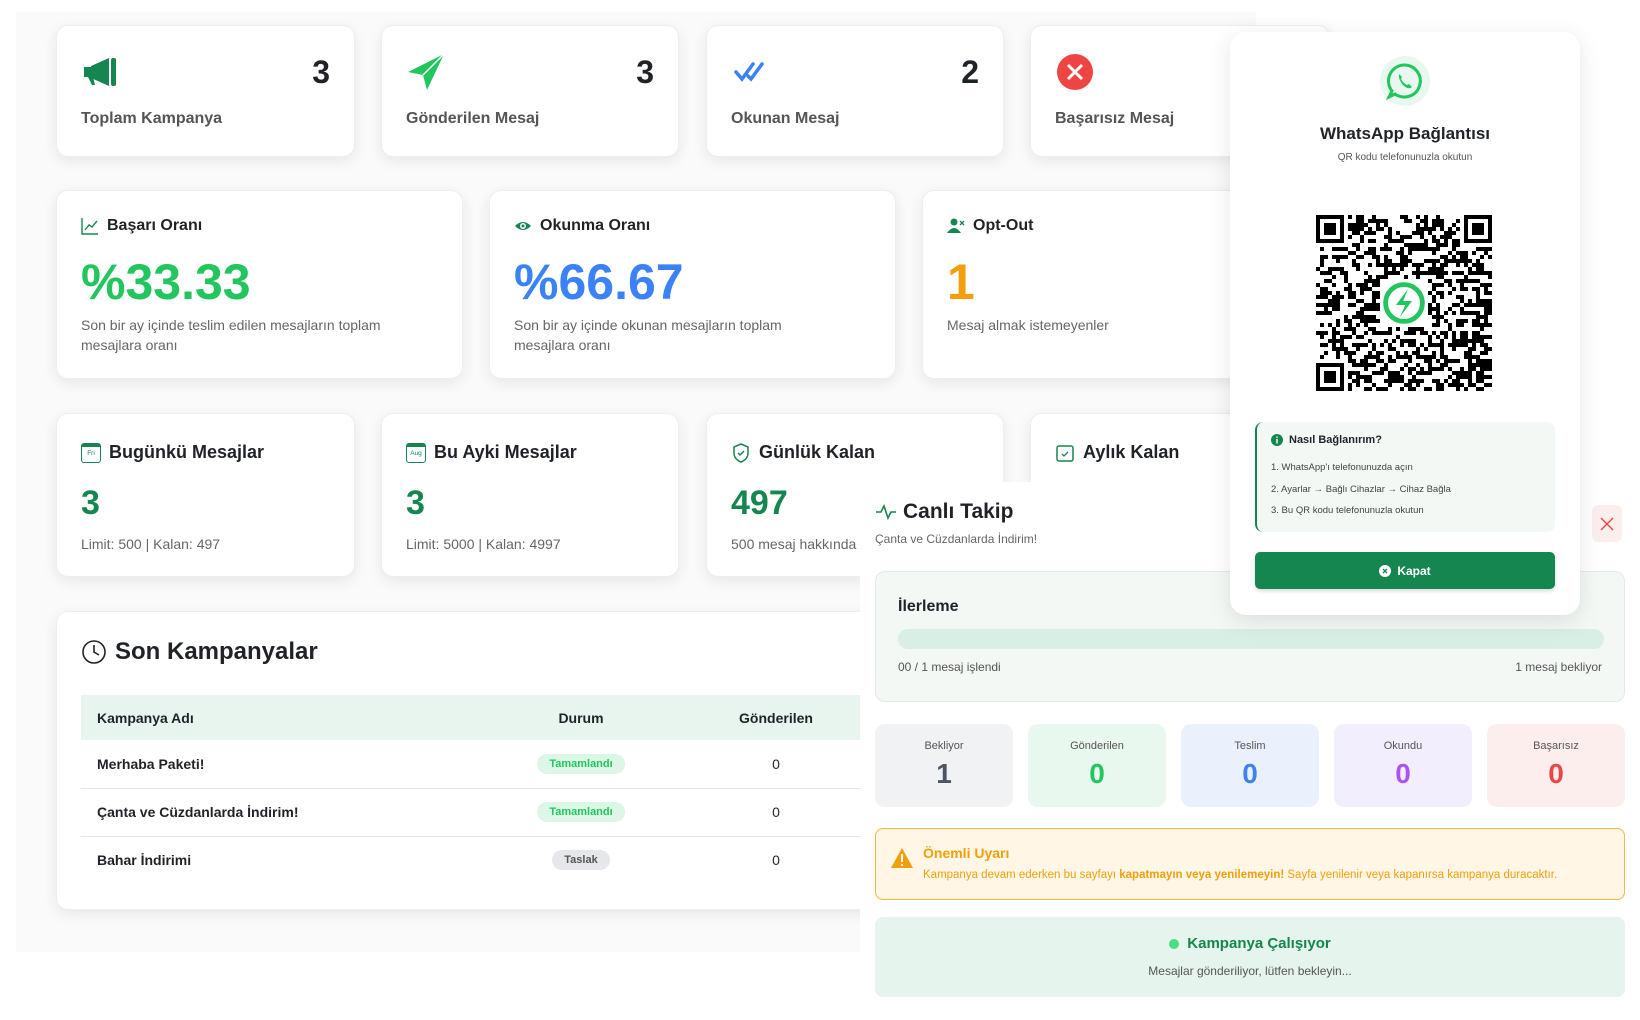 The image size is (1640, 1020). I want to click on counter-label: Teslim, so click(1250, 746).